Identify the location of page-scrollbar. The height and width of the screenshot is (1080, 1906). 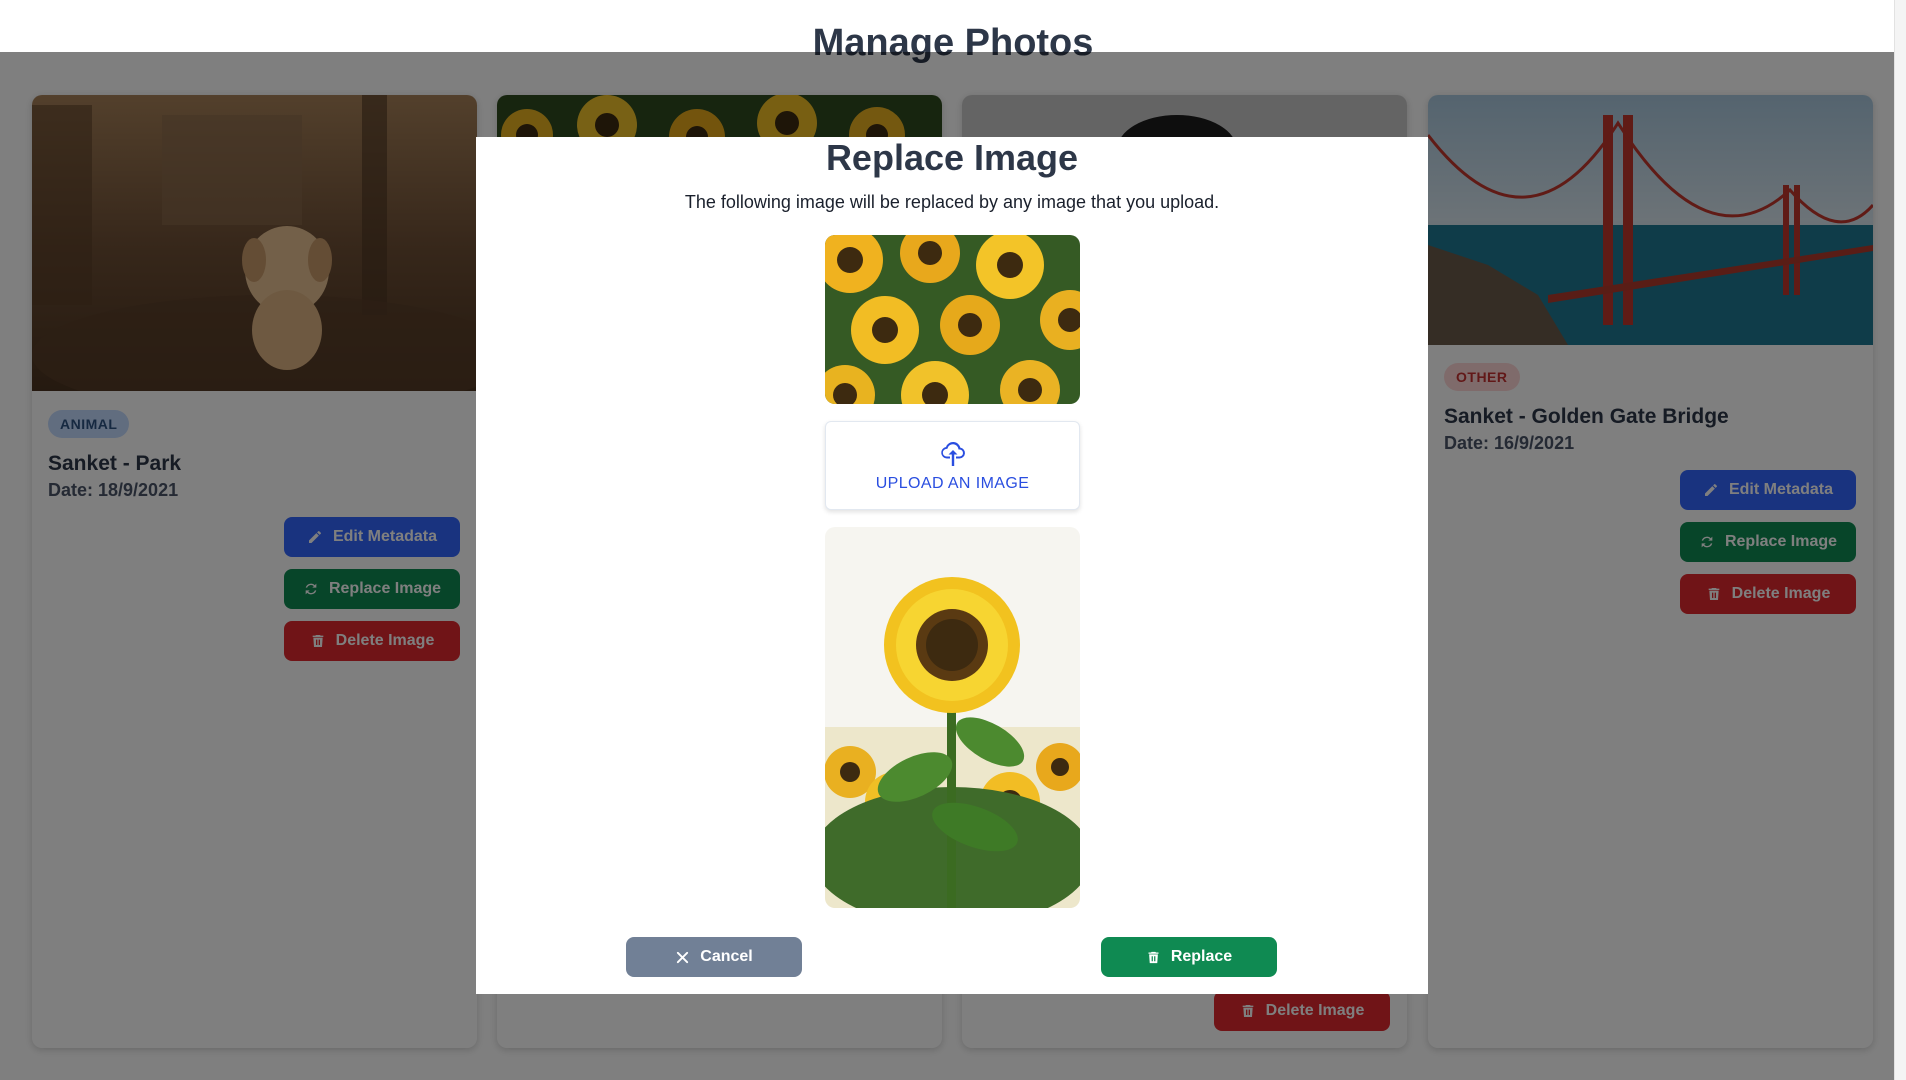
(1900, 540).